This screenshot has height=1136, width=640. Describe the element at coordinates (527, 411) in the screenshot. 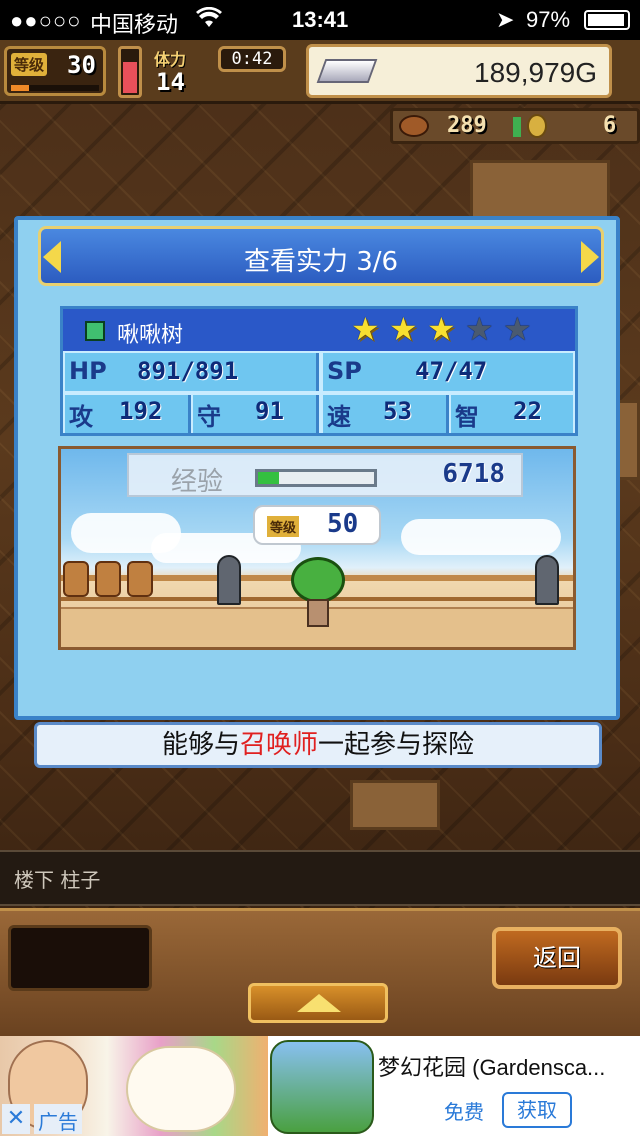

I see `int-value: 22` at that location.